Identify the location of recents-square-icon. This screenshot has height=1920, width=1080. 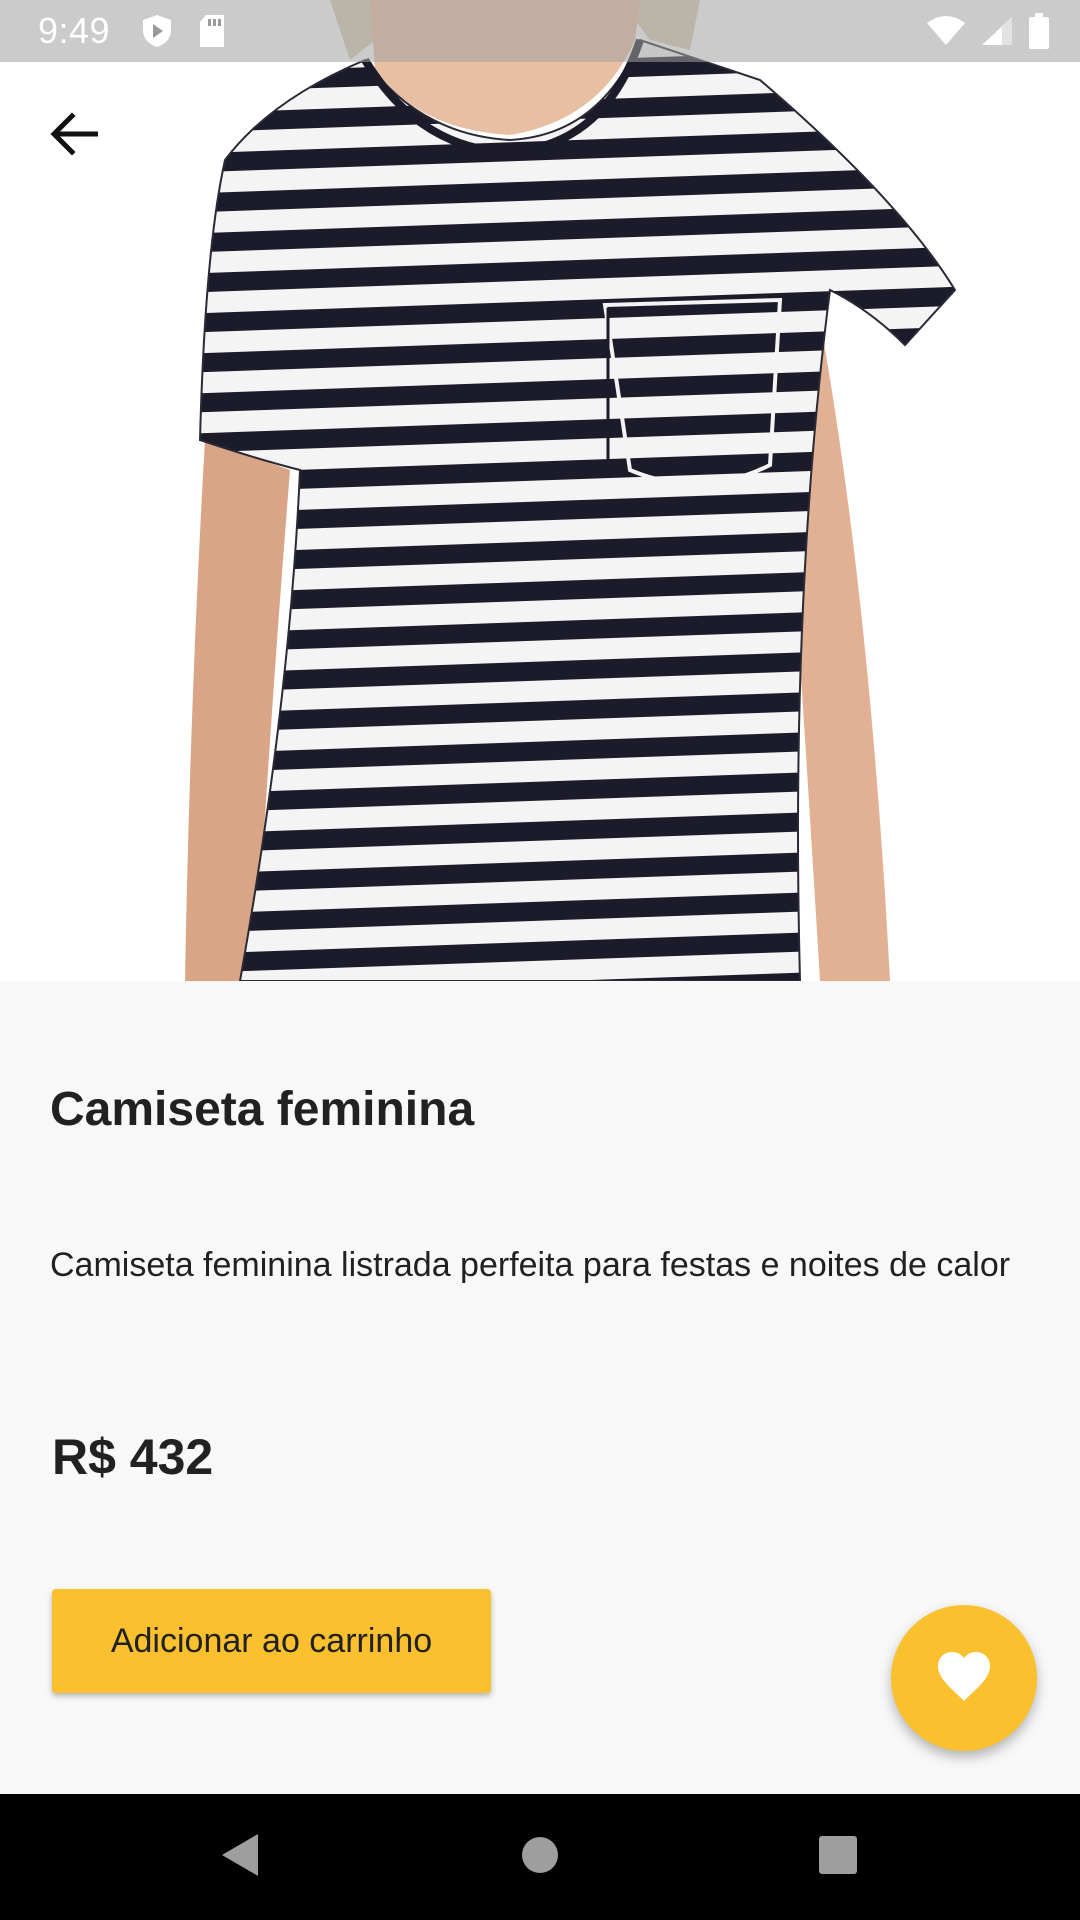
(838, 1857).